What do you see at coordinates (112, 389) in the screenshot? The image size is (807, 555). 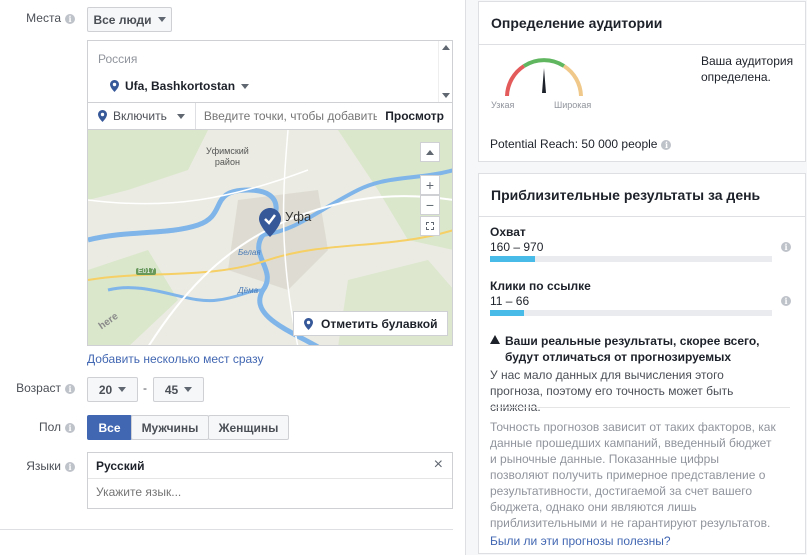 I see `age-from-dropdown: 20` at bounding box center [112, 389].